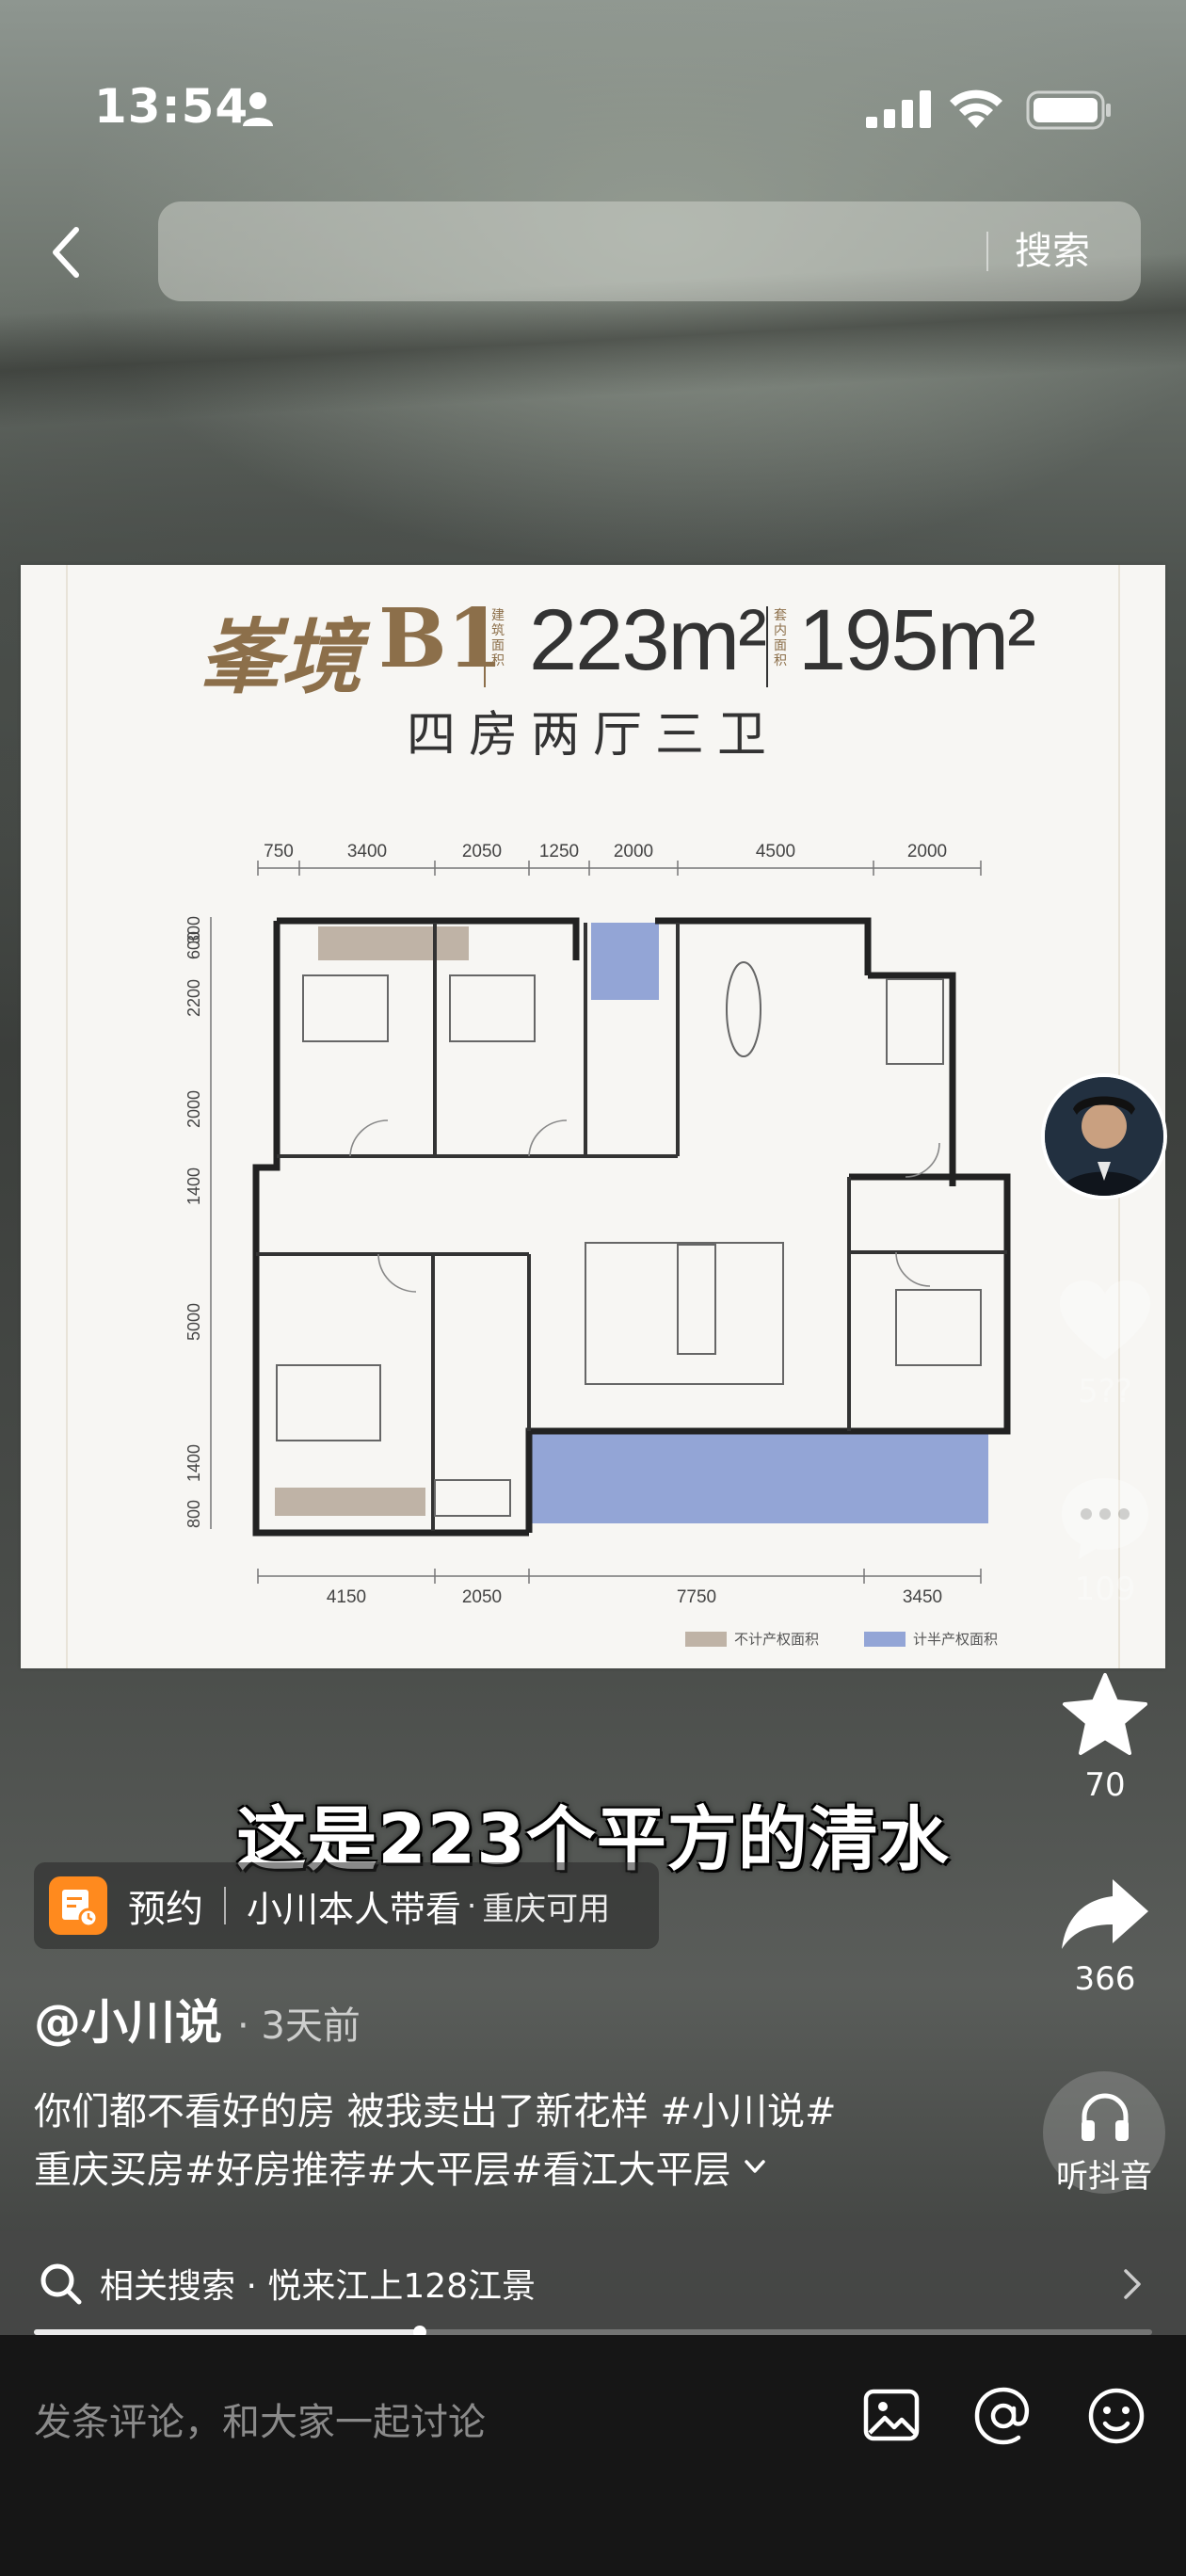 Image resolution: width=1186 pixels, height=2576 pixels. I want to click on dimension-label: 7750, so click(696, 1597).